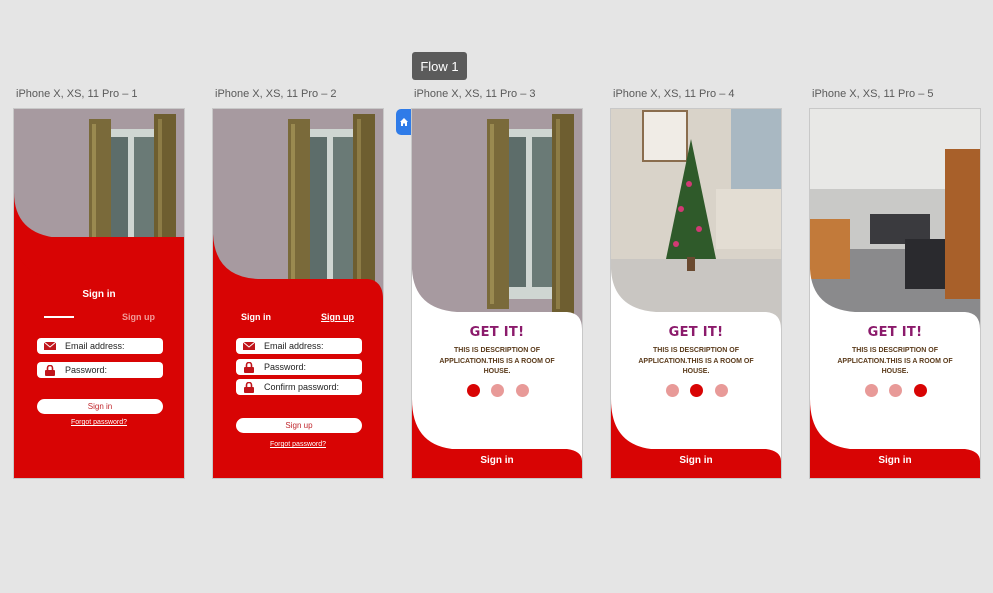 This screenshot has width=993, height=593. Describe the element at coordinates (337, 317) in the screenshot. I see `tab-sign-up-active: Sign up` at that location.